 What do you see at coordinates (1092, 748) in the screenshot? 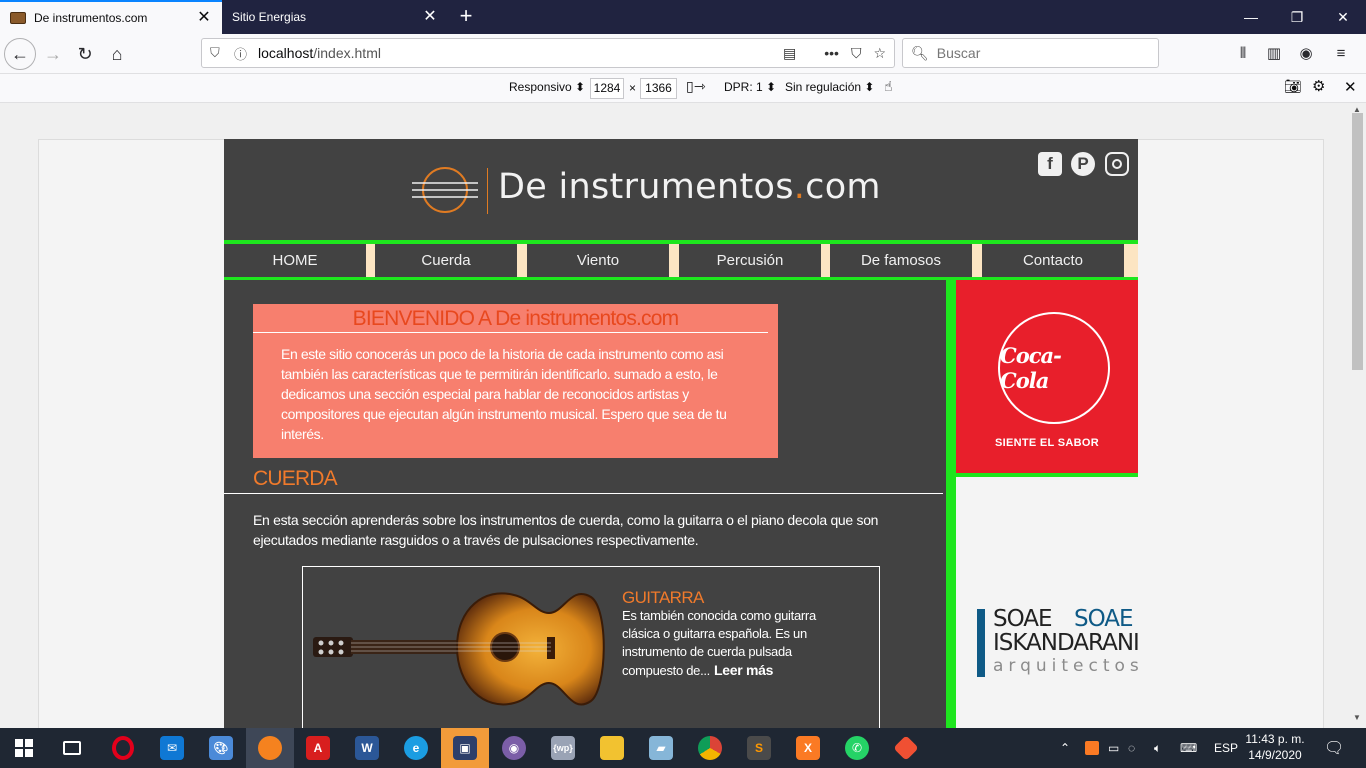
I see `xampp-tray-icon` at bounding box center [1092, 748].